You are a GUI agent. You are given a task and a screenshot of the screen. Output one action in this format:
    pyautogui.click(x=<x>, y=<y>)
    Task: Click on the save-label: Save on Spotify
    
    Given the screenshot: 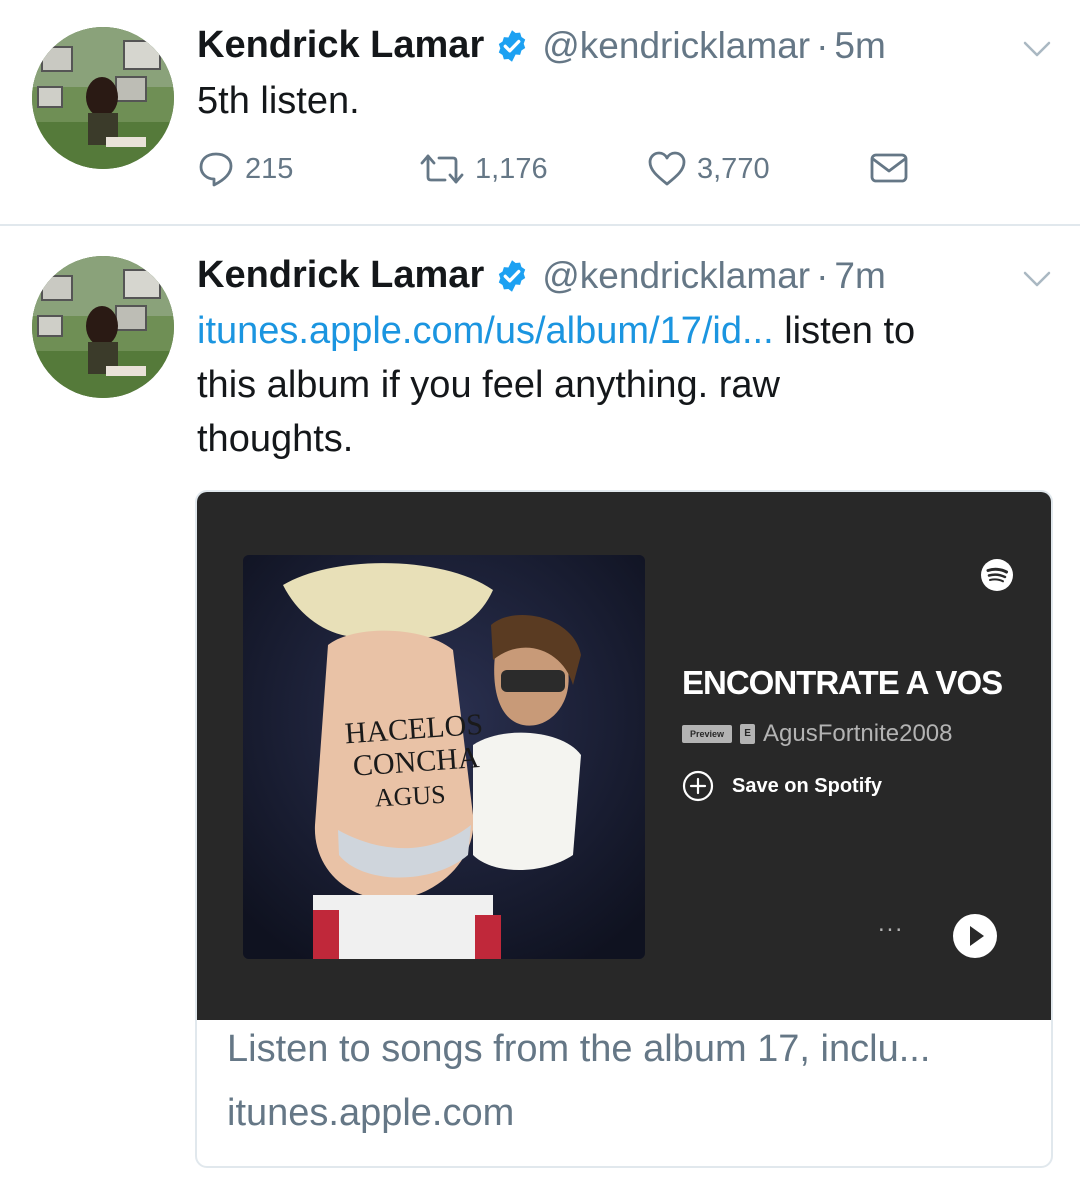 What is the action you would take?
    pyautogui.click(x=807, y=785)
    